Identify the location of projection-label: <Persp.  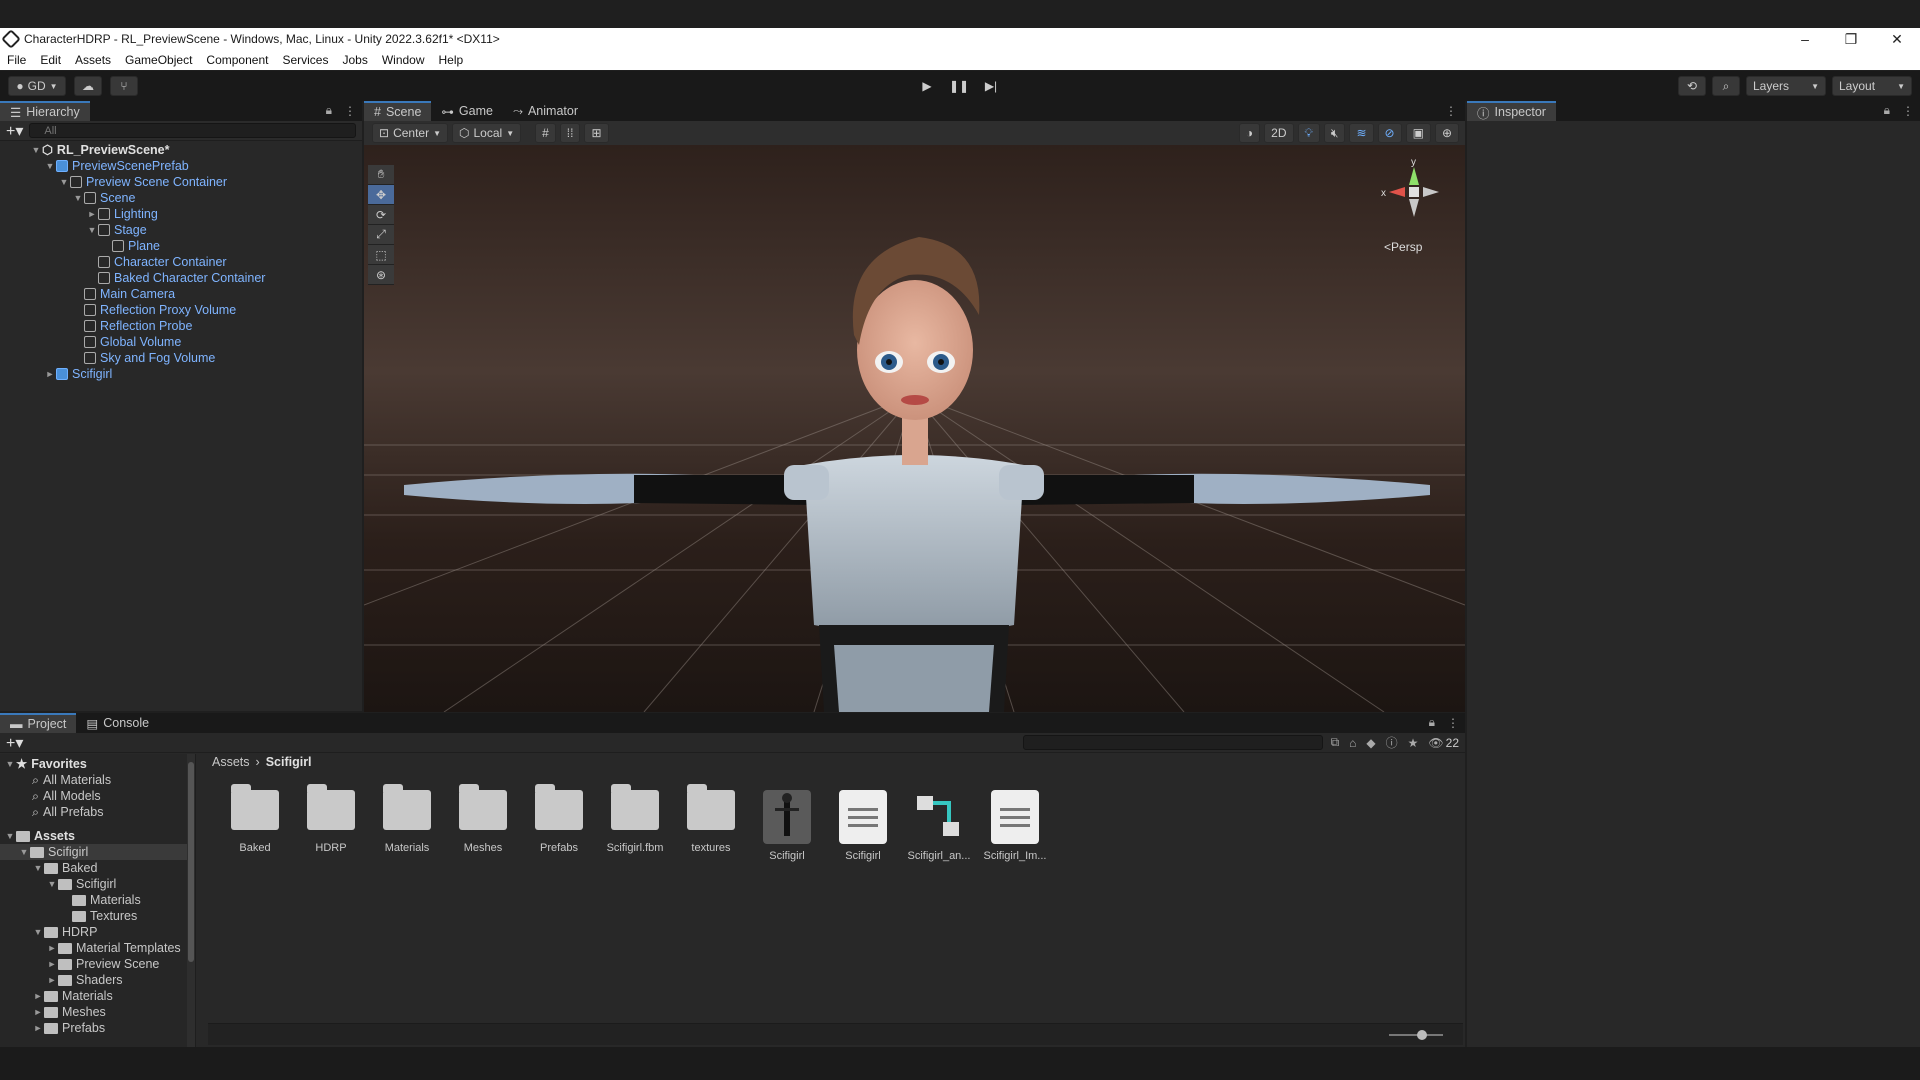
(1403, 247).